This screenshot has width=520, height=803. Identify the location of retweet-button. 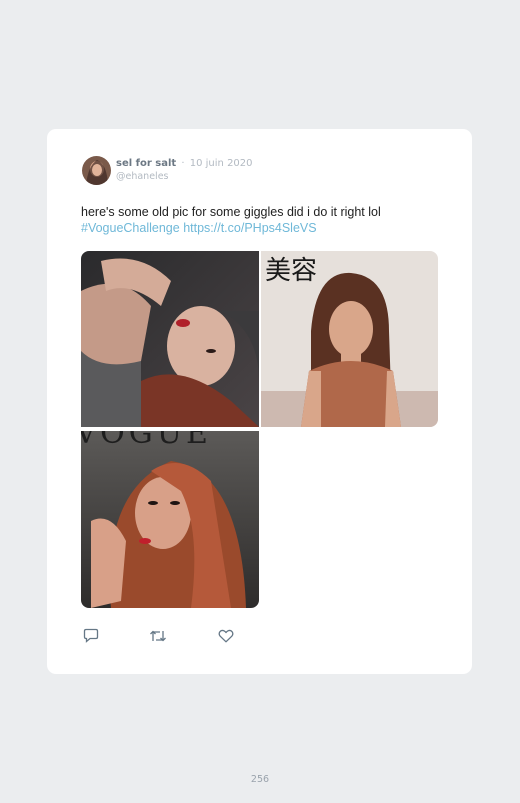
(158, 637).